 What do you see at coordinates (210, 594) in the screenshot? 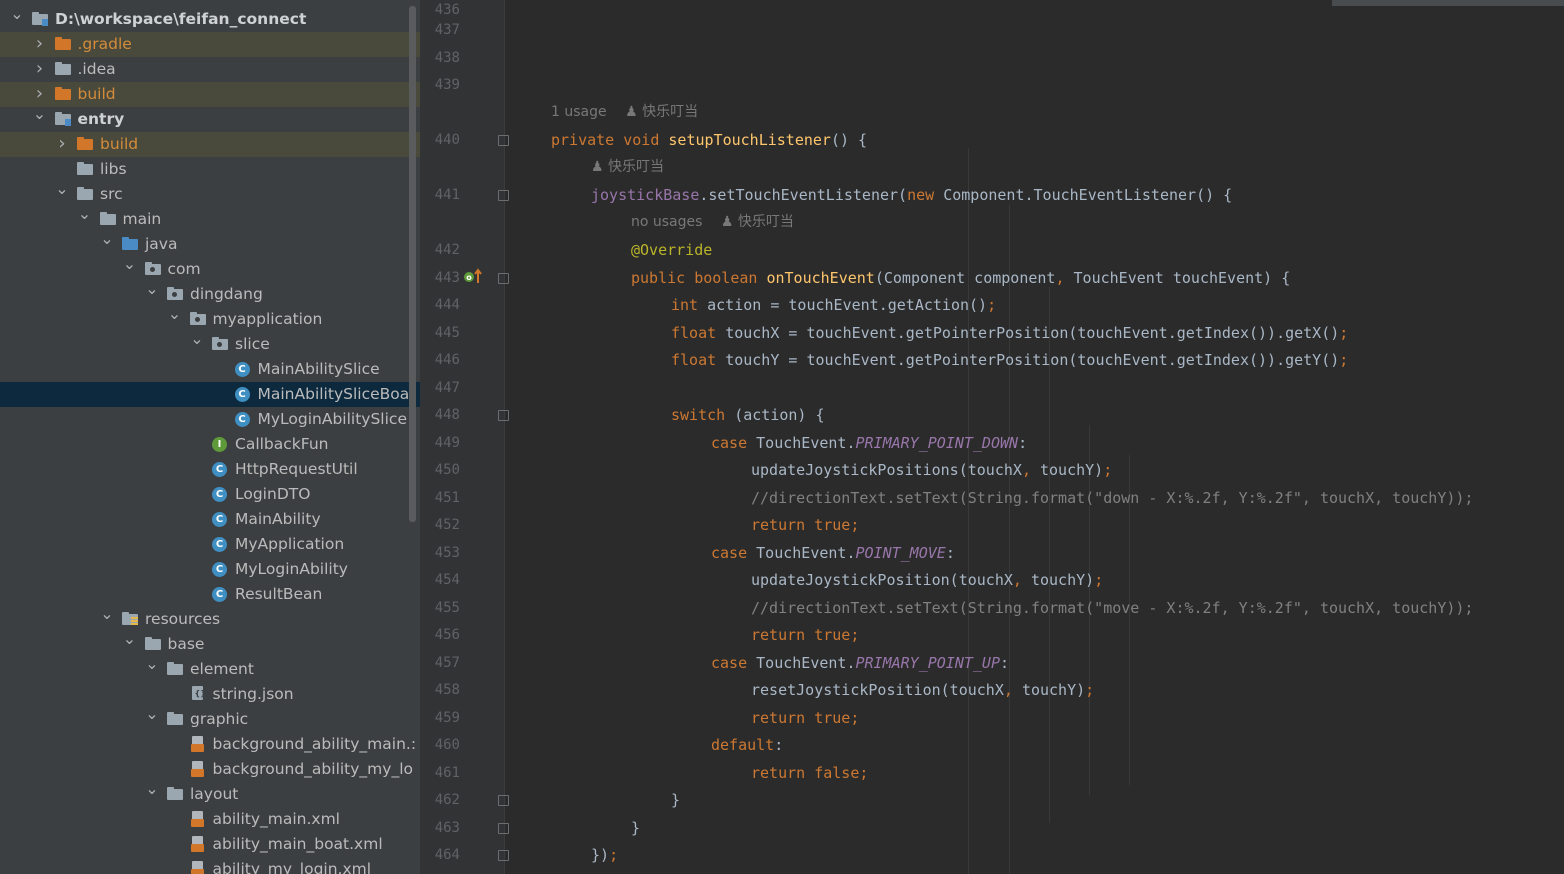
I see `tree-node: C ResultBean` at bounding box center [210, 594].